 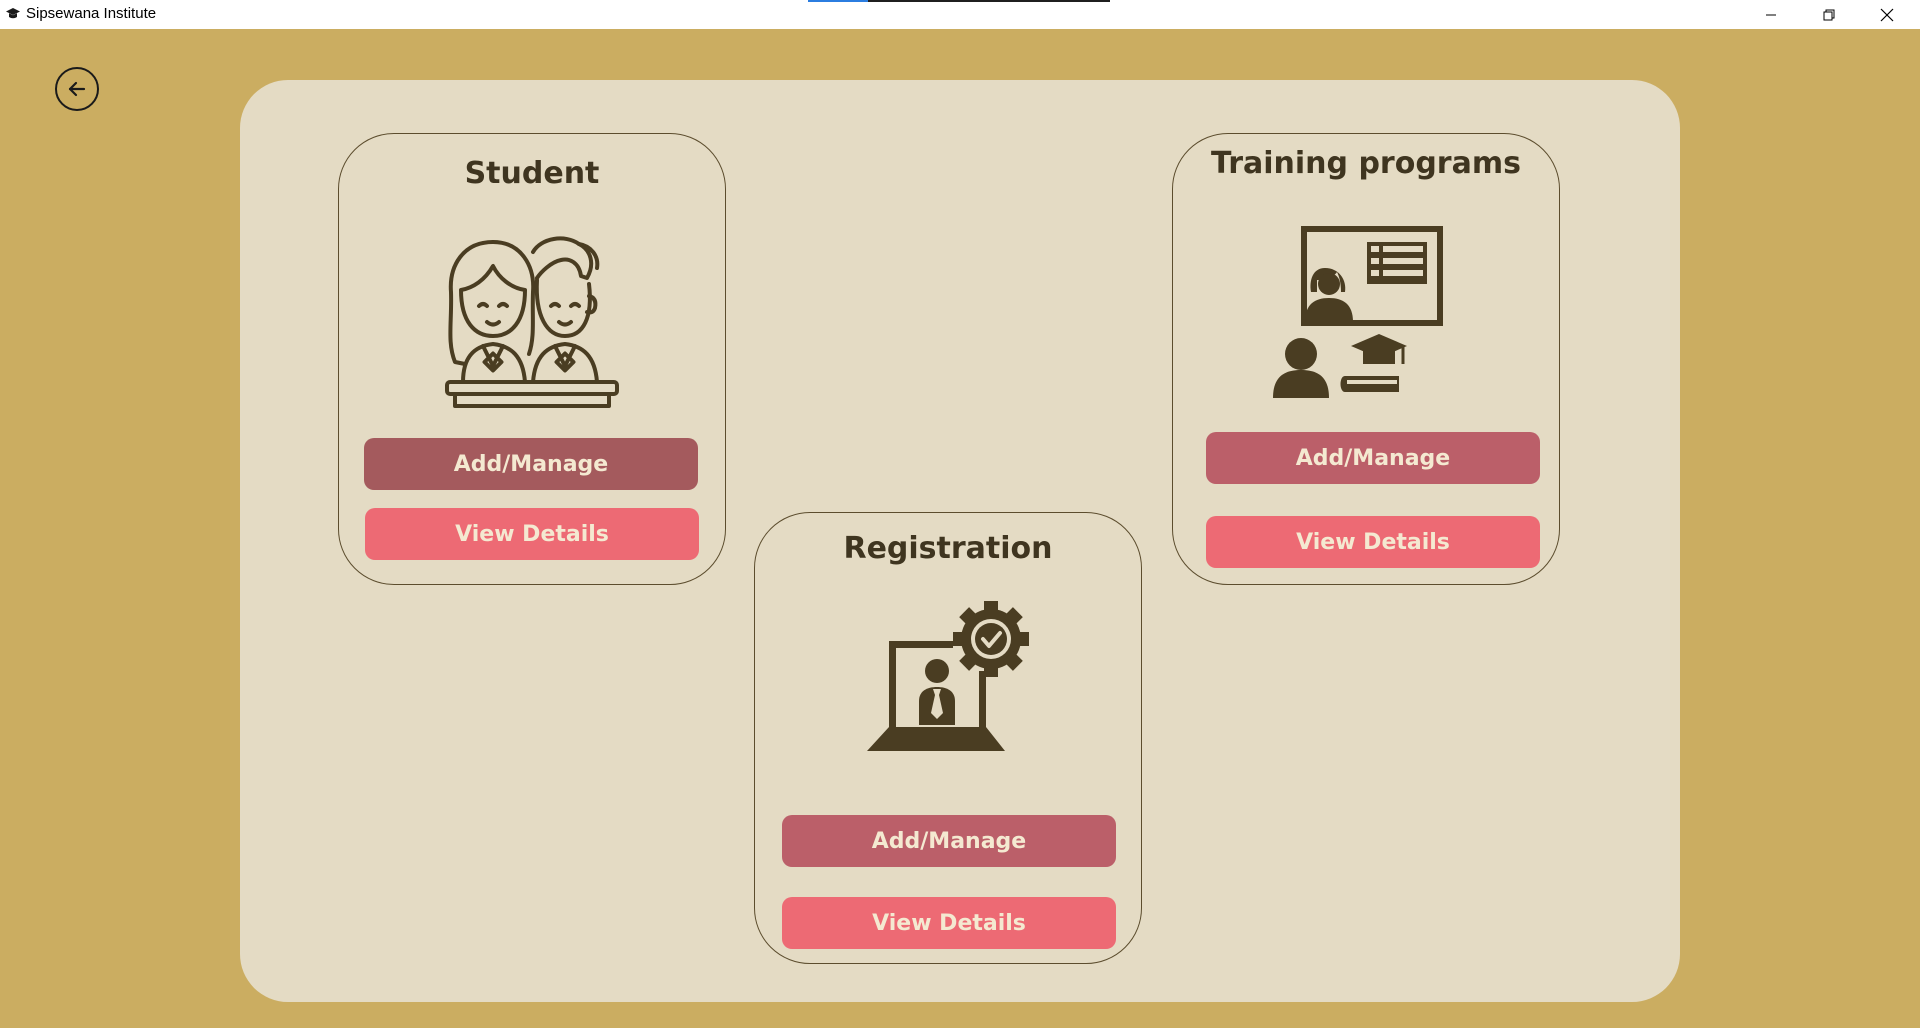 What do you see at coordinates (1373, 458) in the screenshot?
I see `training-add-manage-button: Add/Manage` at bounding box center [1373, 458].